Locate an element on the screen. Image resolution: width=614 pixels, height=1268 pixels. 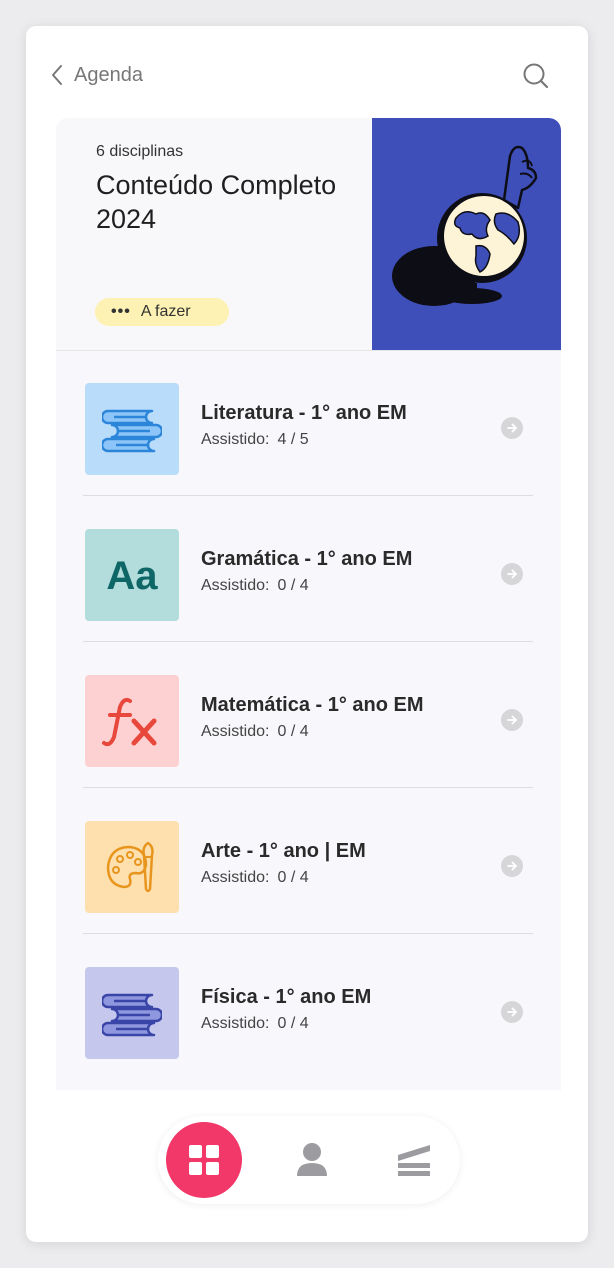
status-label: A fazer is located at coordinates (165, 311).